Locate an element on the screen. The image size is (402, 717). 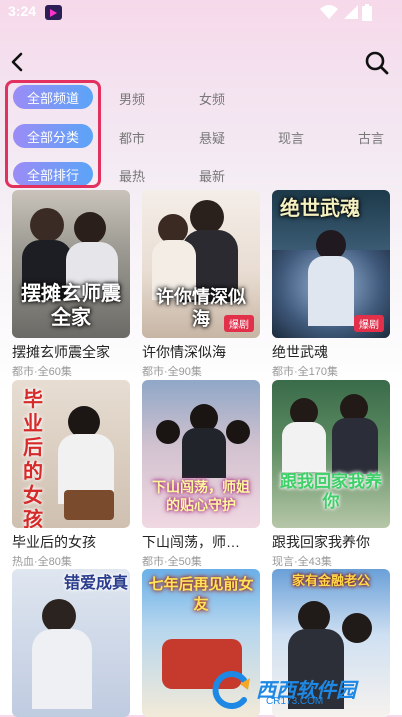
drama-card: 跟我回家我养你 跟我回家我养你 现言·全43集 is located at coordinates (331, 474).